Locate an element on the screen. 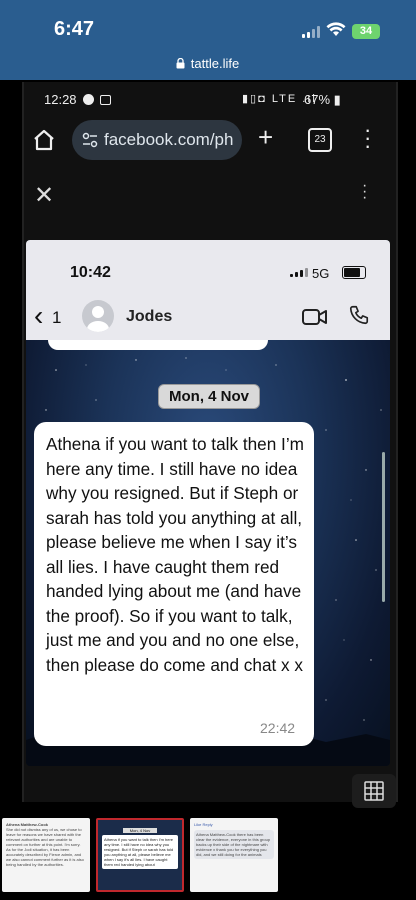  browser-toolbar: facebook.com/ph + 23 · · · is located at coordinates (208, 140).